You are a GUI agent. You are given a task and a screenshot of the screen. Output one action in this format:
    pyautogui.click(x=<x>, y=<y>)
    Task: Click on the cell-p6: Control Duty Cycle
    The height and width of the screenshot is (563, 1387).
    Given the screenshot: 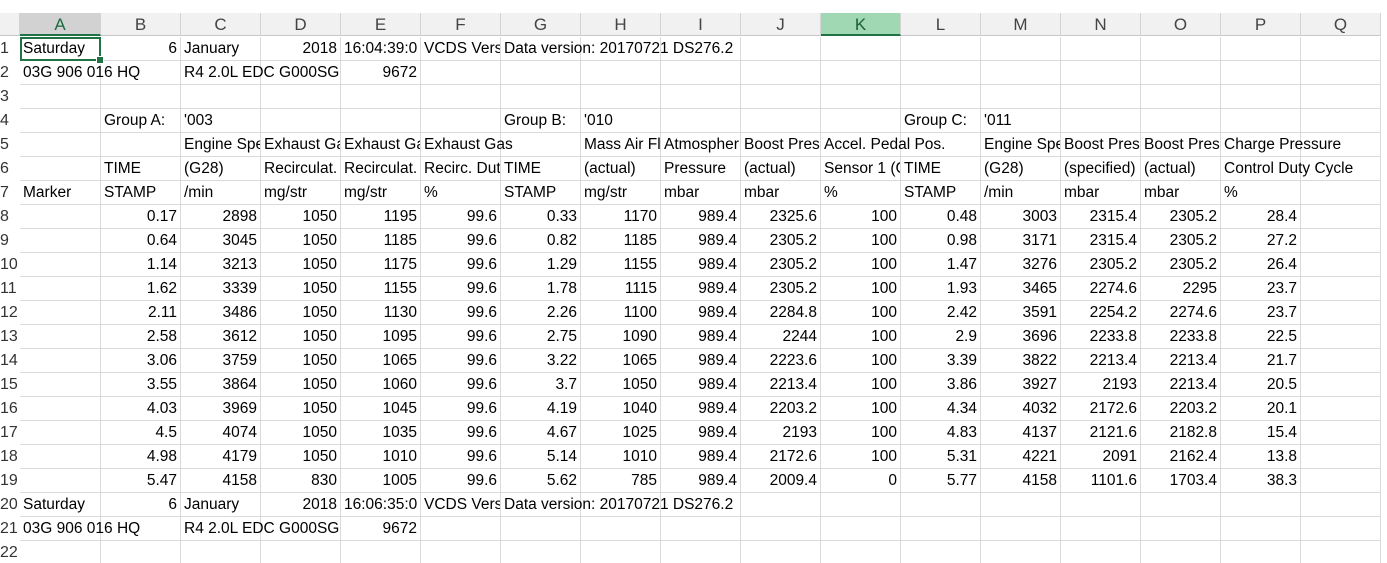 What is the action you would take?
    pyautogui.click(x=1287, y=169)
    